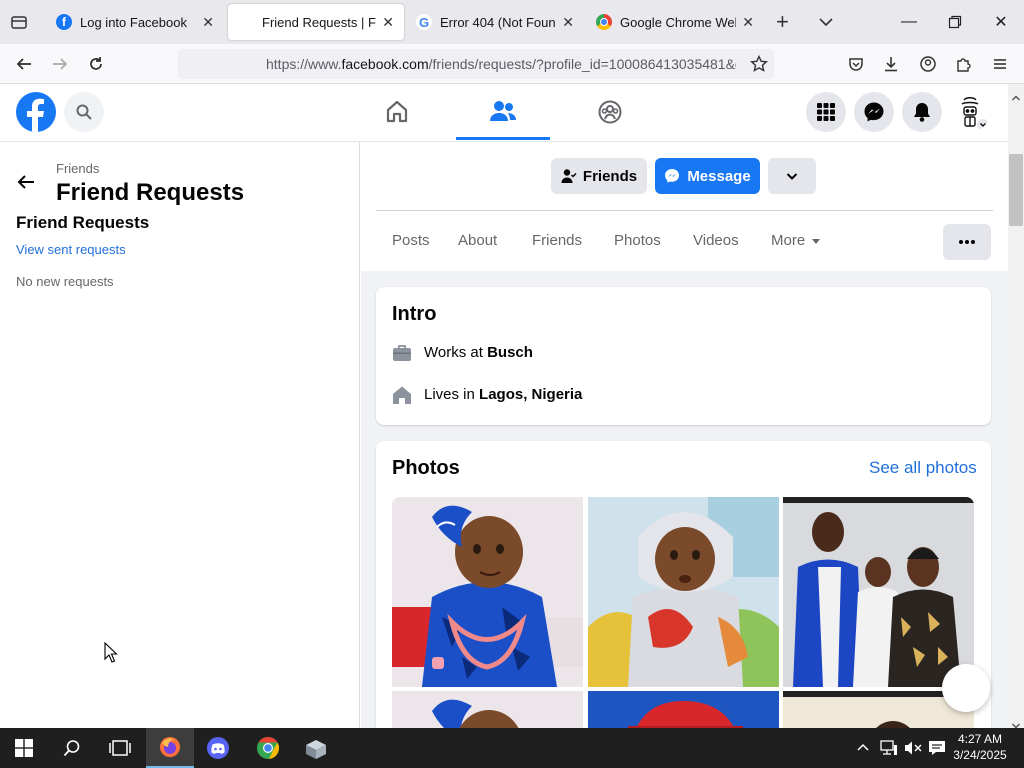 The image size is (1024, 768). Describe the element at coordinates (120, 748) in the screenshot. I see `task-view-icon` at that location.